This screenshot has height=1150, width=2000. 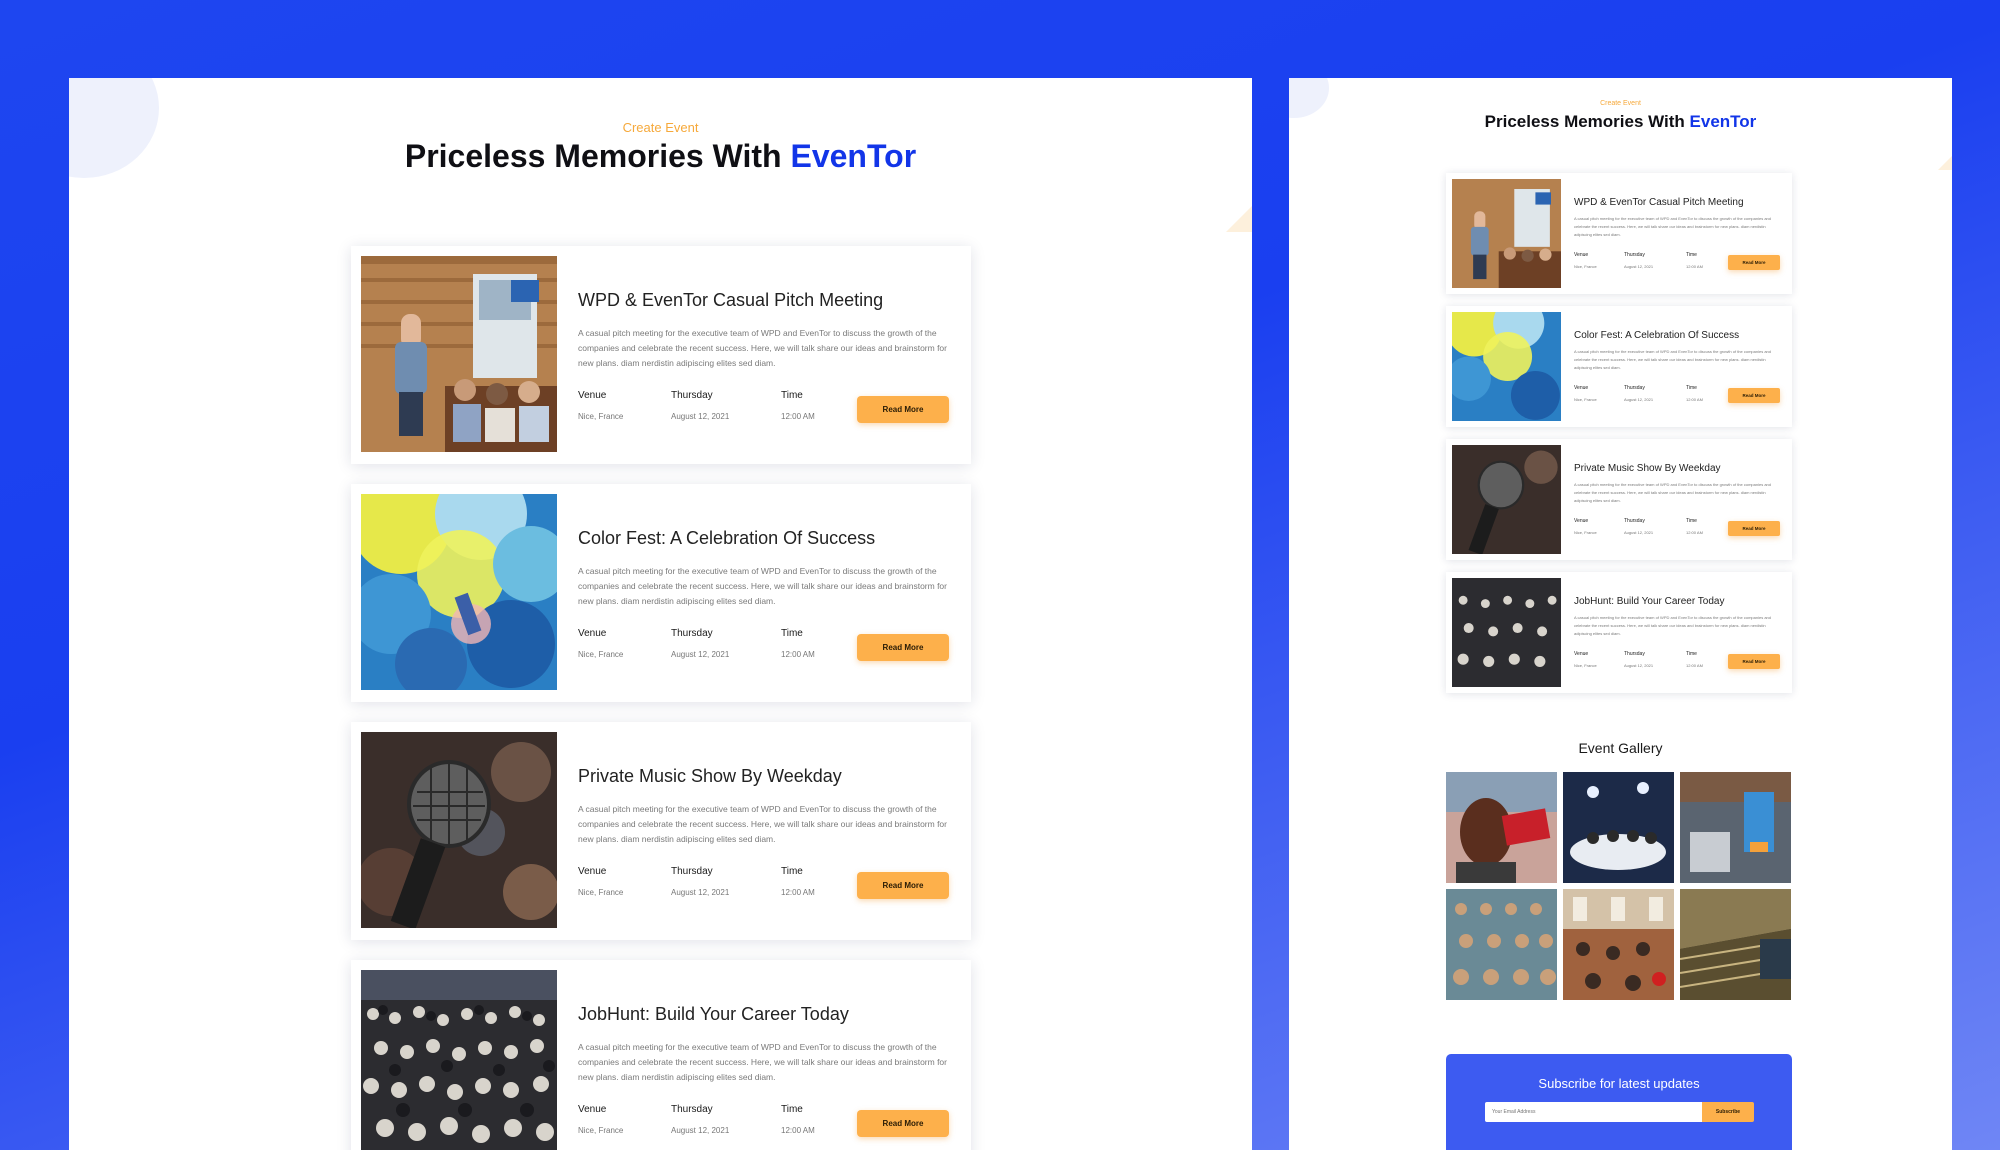 What do you see at coordinates (727, 538) in the screenshot?
I see `event-title: Color Fest: A Celebration Of Success` at bounding box center [727, 538].